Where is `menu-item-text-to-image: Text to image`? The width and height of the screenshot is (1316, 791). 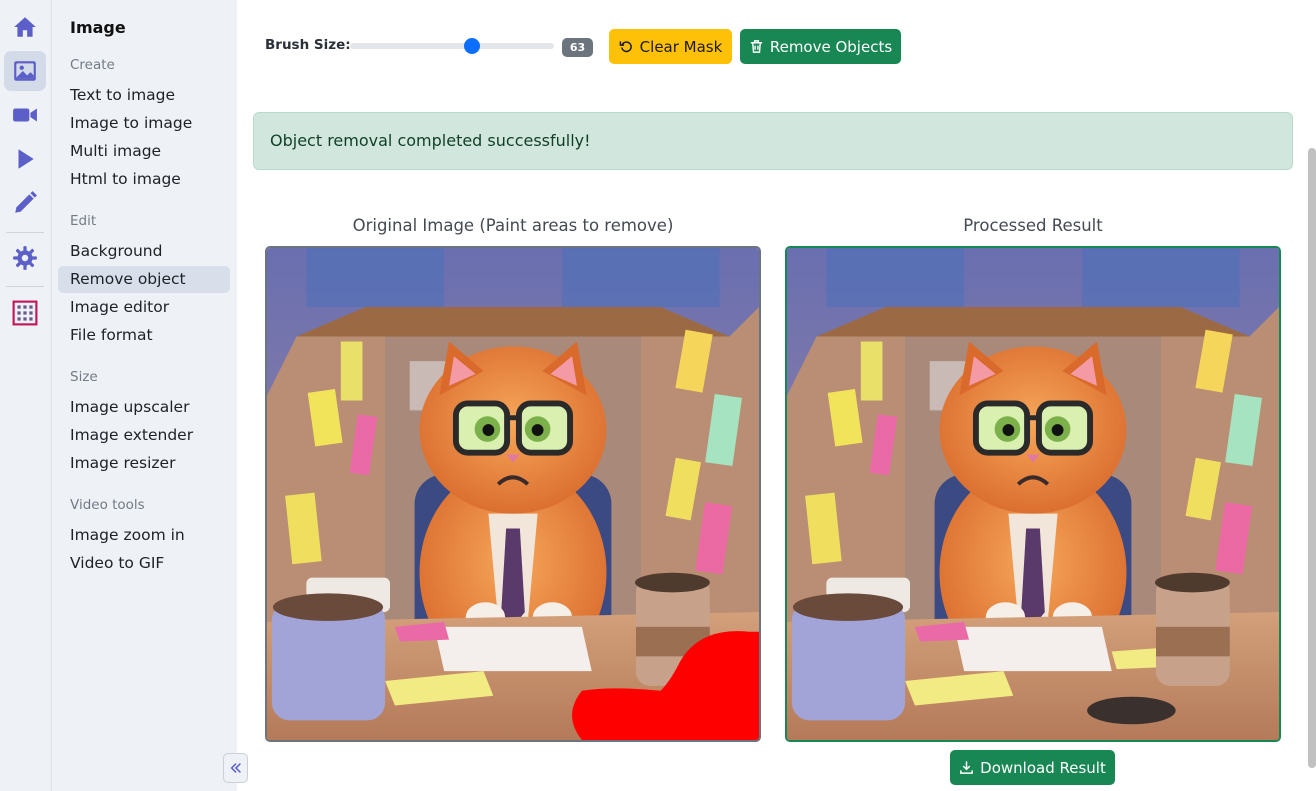 menu-item-text-to-image: Text to image is located at coordinates (144, 95).